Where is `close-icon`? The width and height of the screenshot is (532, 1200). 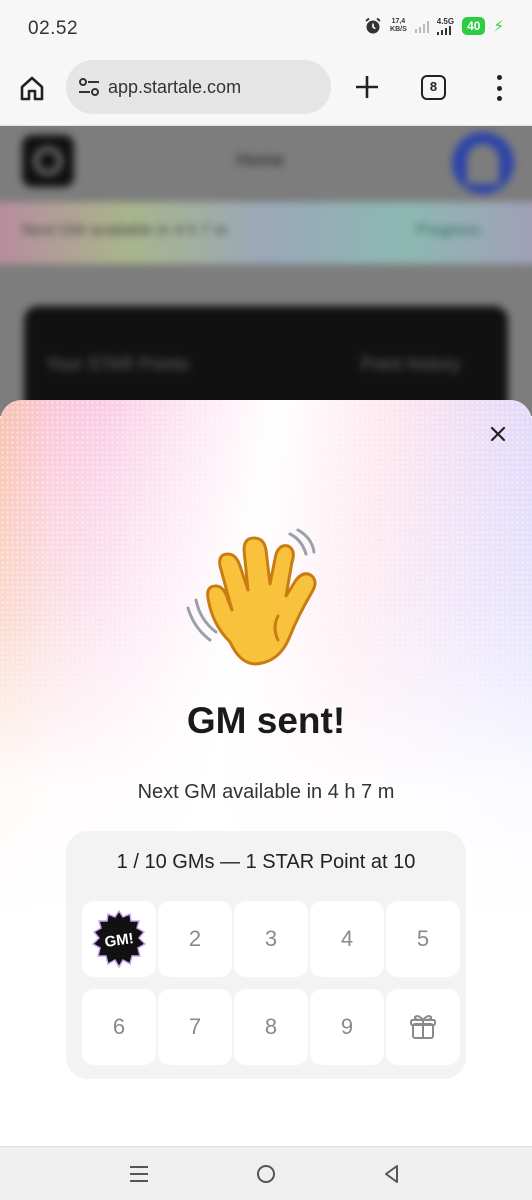
close-icon is located at coordinates (498, 434).